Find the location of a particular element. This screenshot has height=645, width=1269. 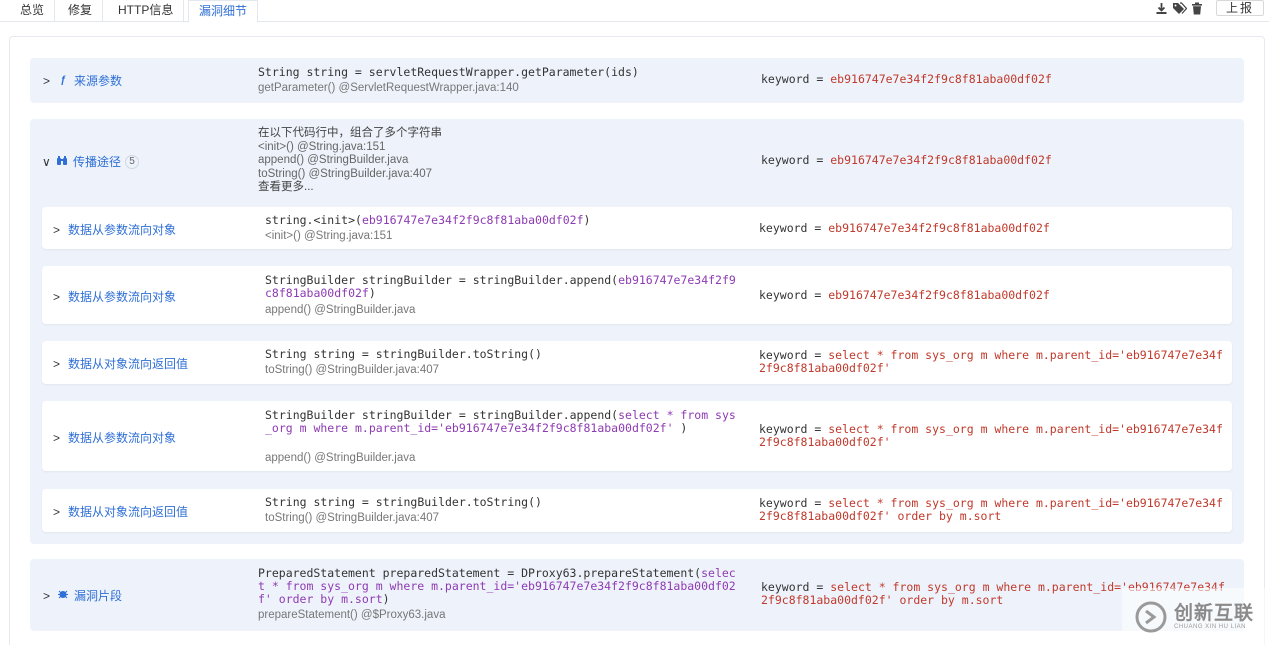

report-button: 上报 is located at coordinates (1240, 8).